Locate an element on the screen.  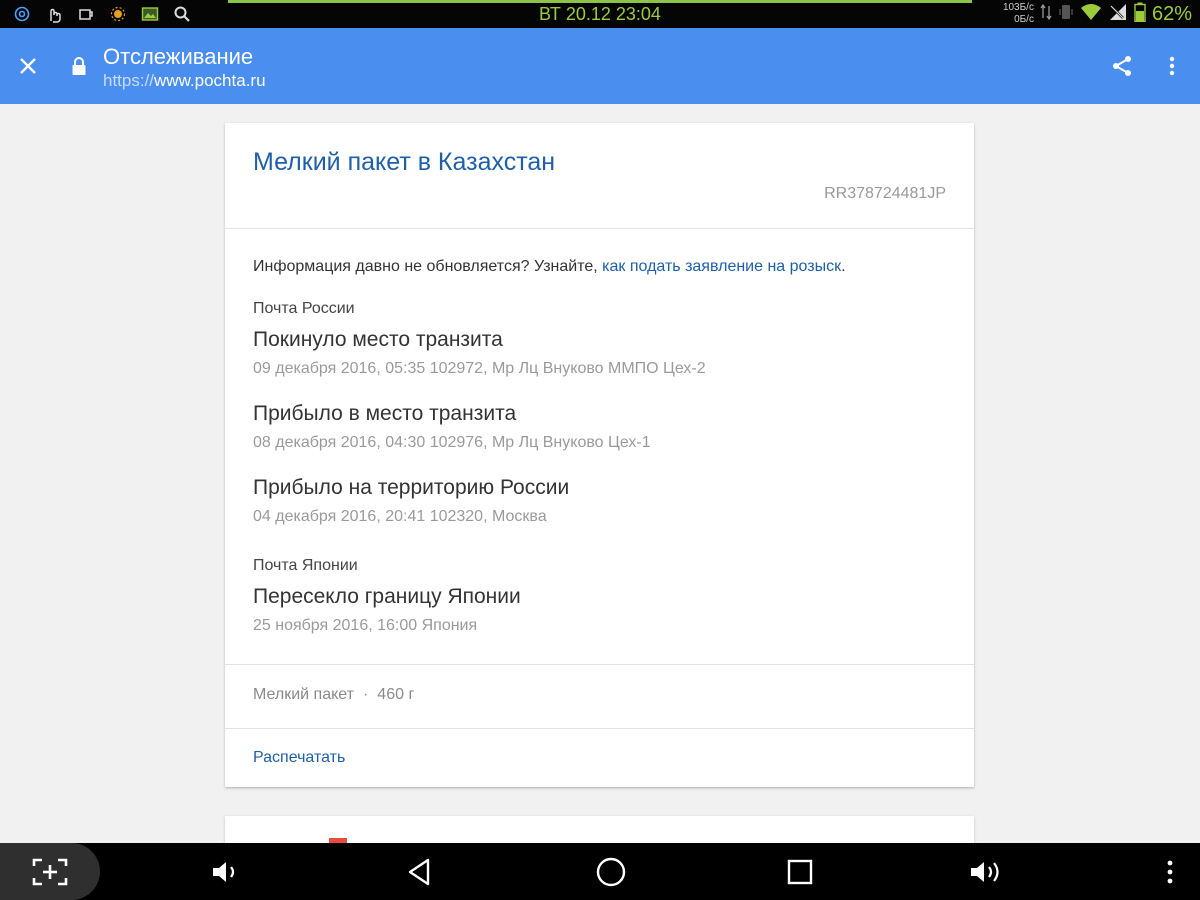
package-title: Мелкий пакет в Казахстан is located at coordinates (404, 162).